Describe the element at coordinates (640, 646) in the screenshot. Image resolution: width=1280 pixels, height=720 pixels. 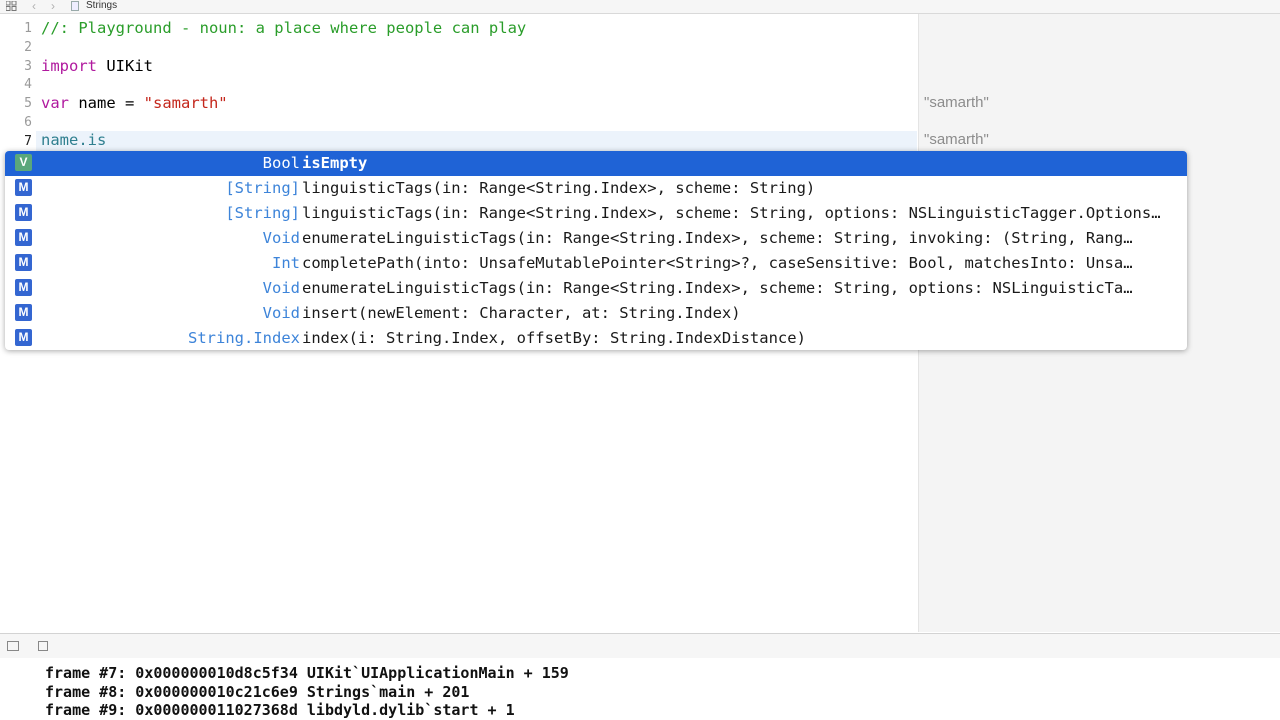
I see `debug-area-bar` at that location.